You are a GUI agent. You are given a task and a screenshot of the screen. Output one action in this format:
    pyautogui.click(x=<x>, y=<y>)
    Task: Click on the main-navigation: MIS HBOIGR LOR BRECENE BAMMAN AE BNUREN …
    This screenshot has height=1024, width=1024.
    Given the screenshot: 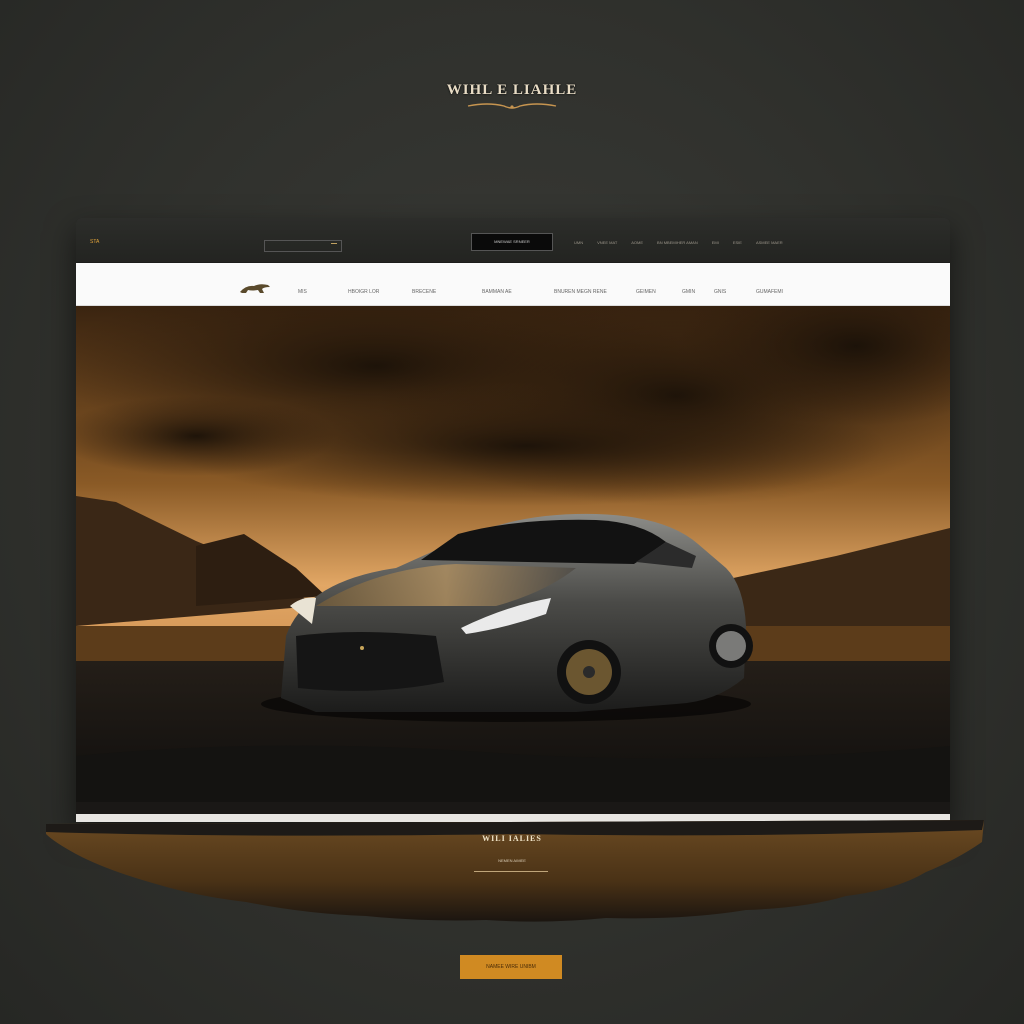 What is the action you would take?
    pyautogui.click(x=513, y=284)
    